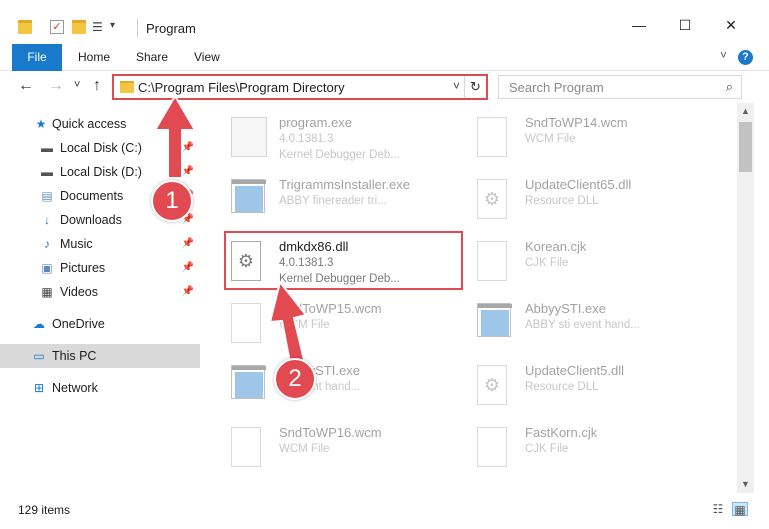 The image size is (769, 529). Describe the element at coordinates (718, 509) in the screenshot. I see `details-view-icon: ☷` at that location.